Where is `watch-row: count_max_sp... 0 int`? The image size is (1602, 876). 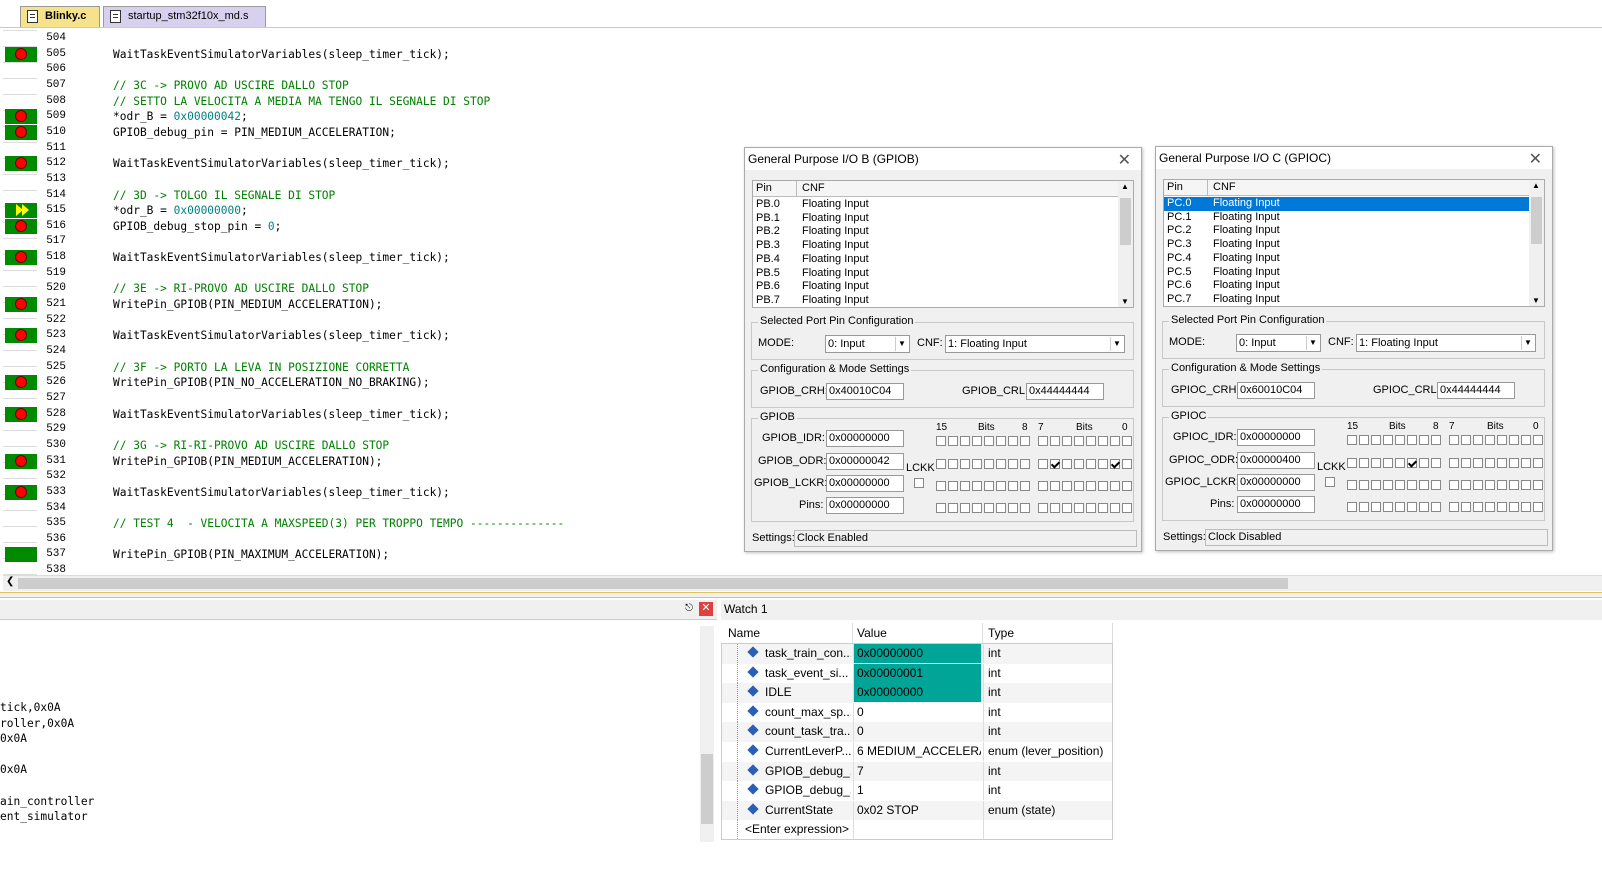
watch-row: count_max_sp... 0 int is located at coordinates (917, 712).